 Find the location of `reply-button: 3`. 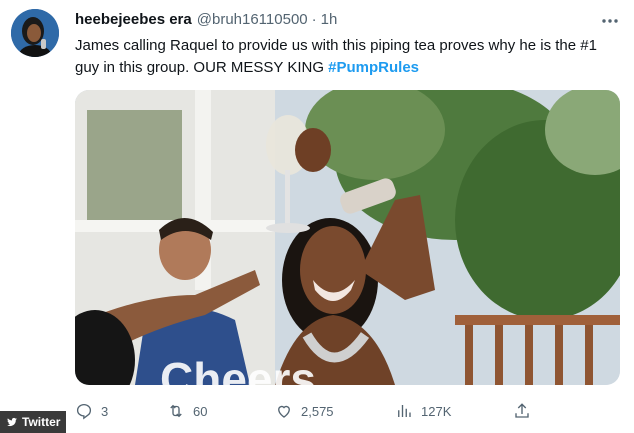

reply-button: 3 is located at coordinates (91, 411).